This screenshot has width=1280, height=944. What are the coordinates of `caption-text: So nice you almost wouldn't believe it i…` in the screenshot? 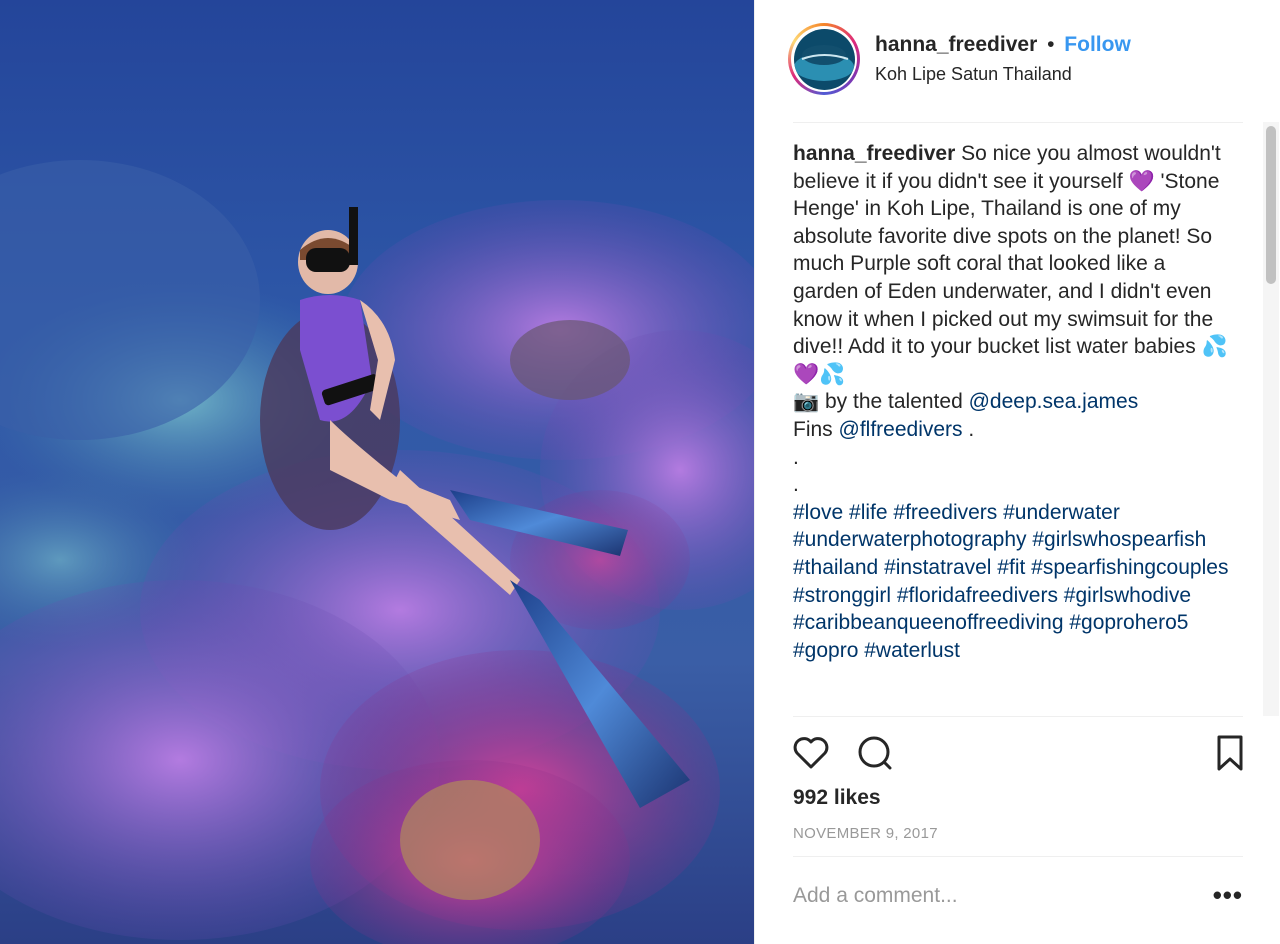 It's located at (1010, 264).